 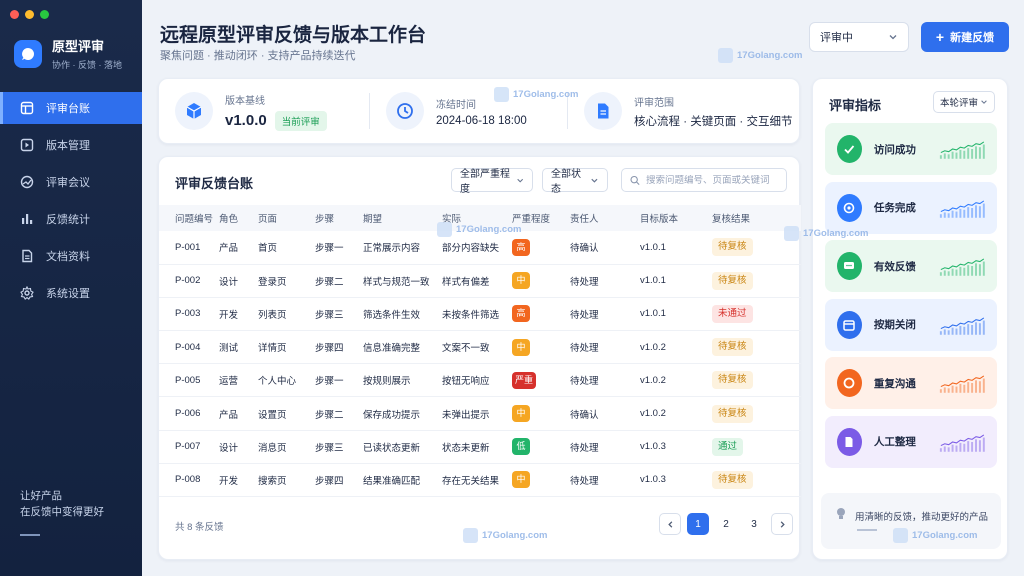 I want to click on severity-badge: 高, so click(x=521, y=247).